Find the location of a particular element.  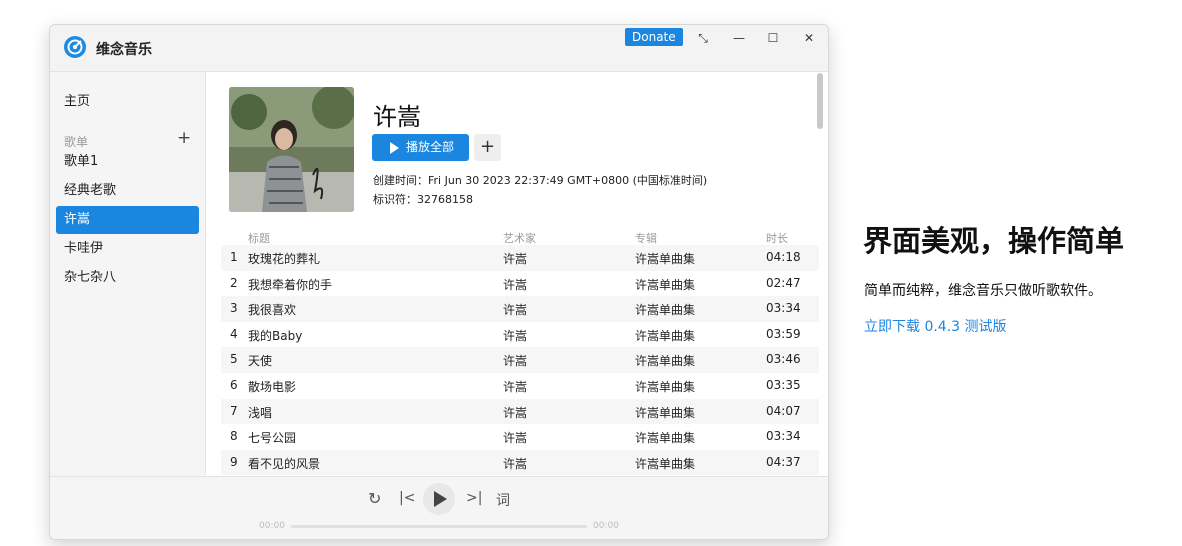

track-number: 3 is located at coordinates (234, 308).